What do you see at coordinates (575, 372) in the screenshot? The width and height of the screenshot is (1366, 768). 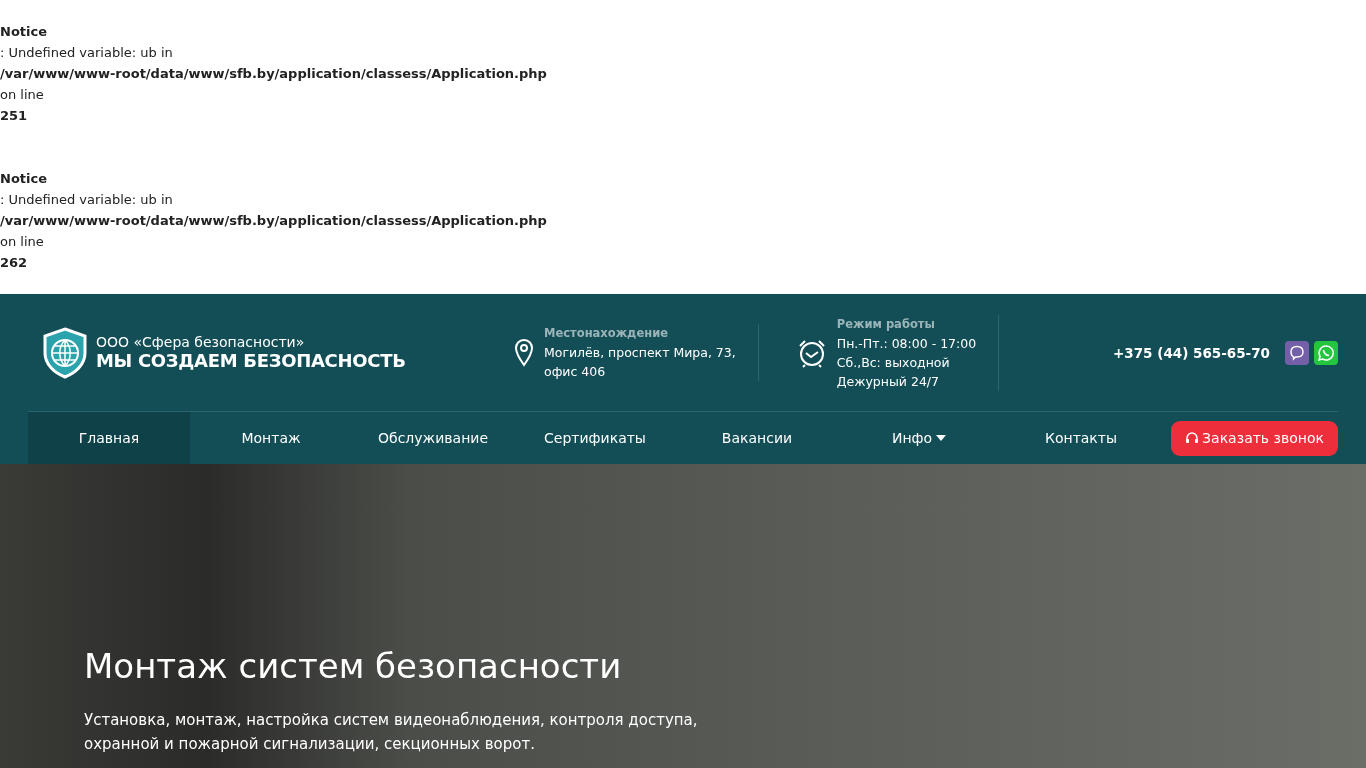 I see `address-text: офис 406` at bounding box center [575, 372].